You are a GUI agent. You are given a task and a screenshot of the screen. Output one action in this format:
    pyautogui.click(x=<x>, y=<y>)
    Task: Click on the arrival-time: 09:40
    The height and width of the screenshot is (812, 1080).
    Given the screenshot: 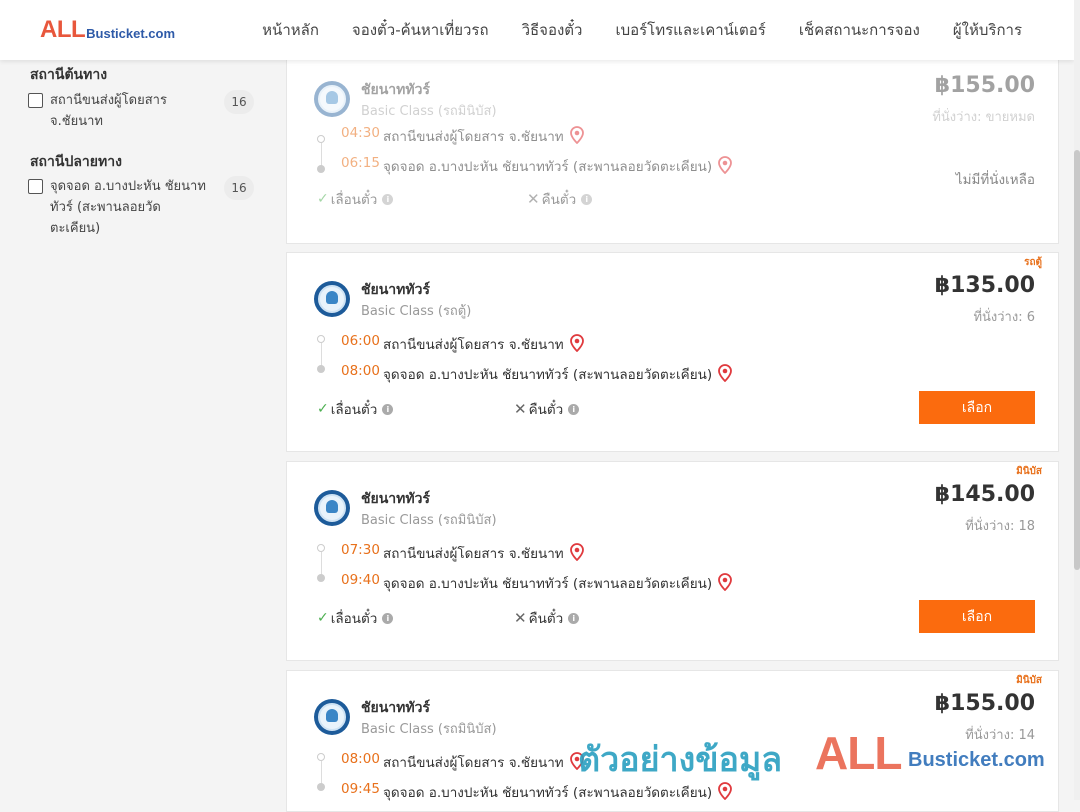 What is the action you would take?
    pyautogui.click(x=360, y=580)
    